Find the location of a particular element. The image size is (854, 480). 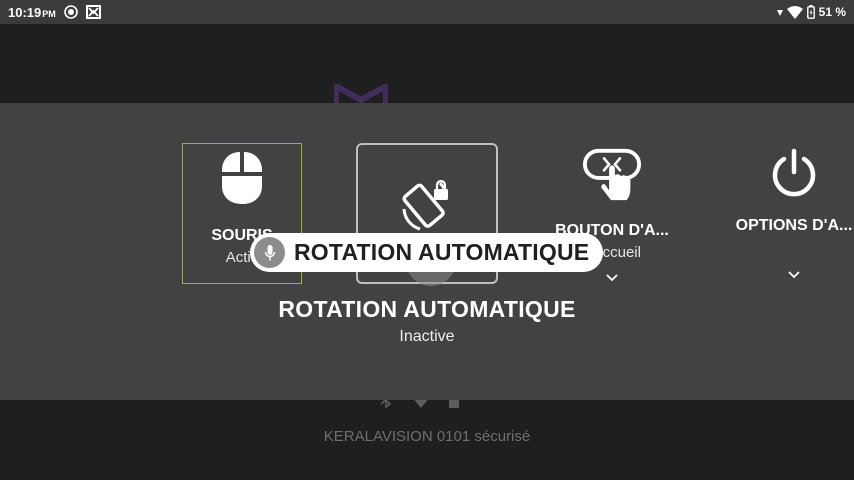

voice-caption-text: ROTATION AUTOMATIQUE is located at coordinates (442, 252).